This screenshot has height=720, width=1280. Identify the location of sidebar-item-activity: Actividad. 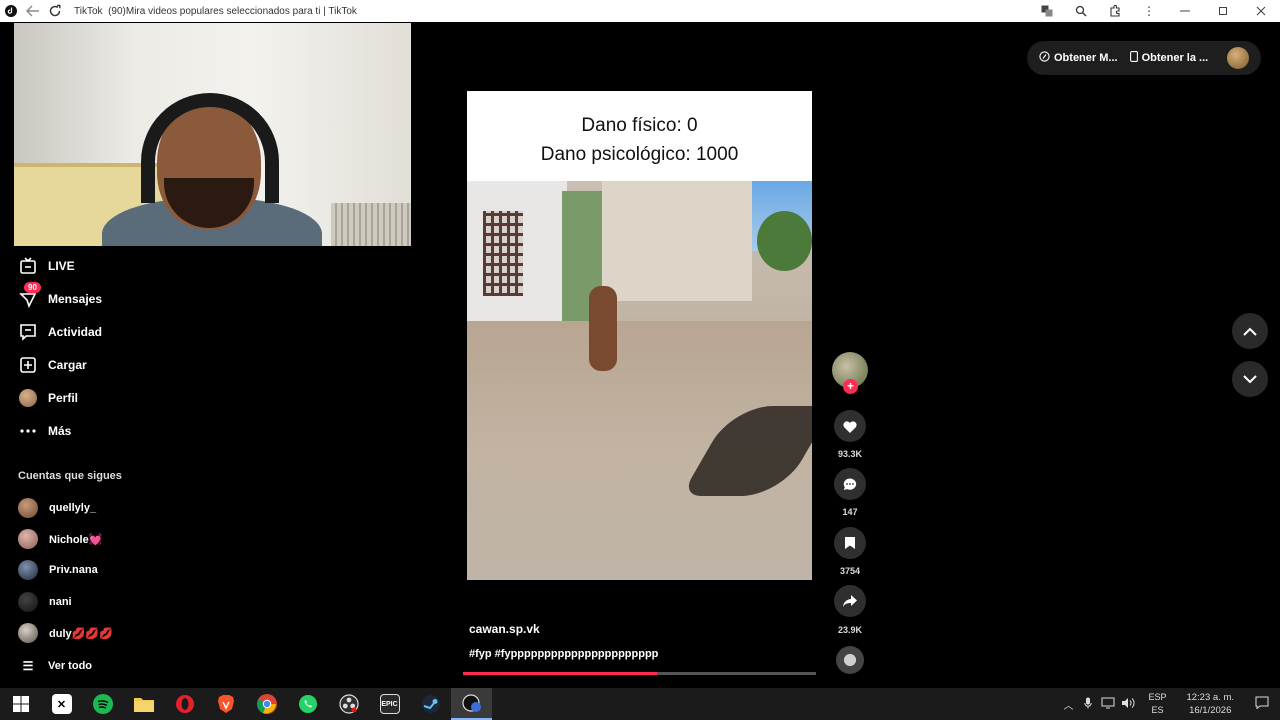
(60, 332).